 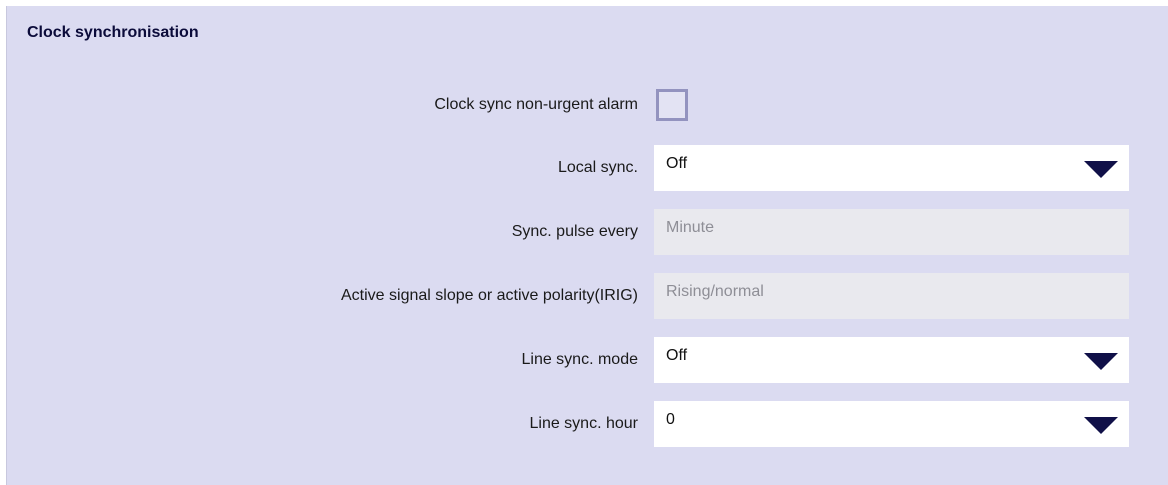 What do you see at coordinates (891, 168) in the screenshot?
I see `local-sync-select: Off` at bounding box center [891, 168].